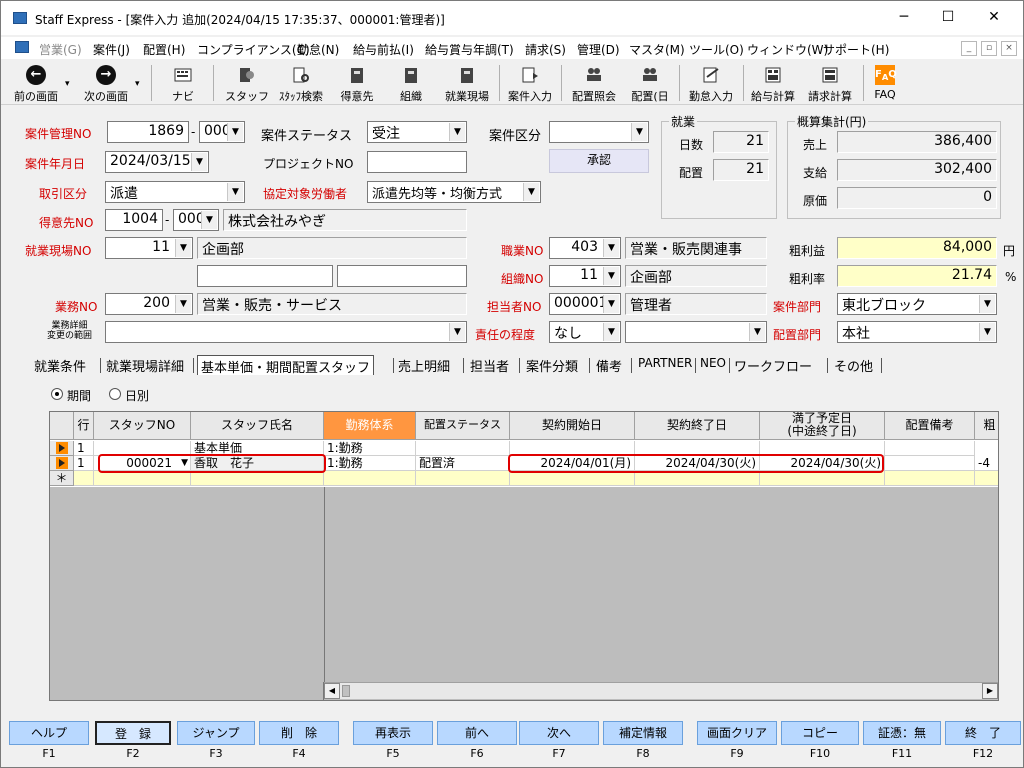  I want to click on col-header-placement-note: 配置備考, so click(930, 426).